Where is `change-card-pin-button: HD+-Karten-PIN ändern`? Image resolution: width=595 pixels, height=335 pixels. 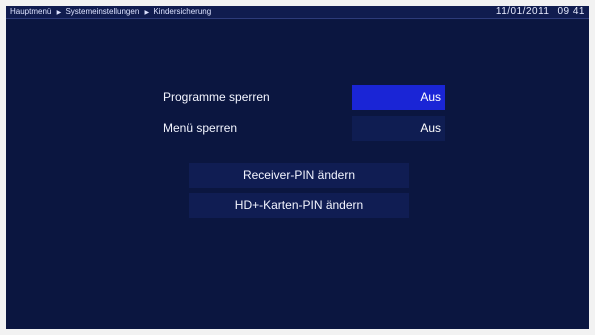 change-card-pin-button: HD+-Karten-PIN ändern is located at coordinates (299, 205).